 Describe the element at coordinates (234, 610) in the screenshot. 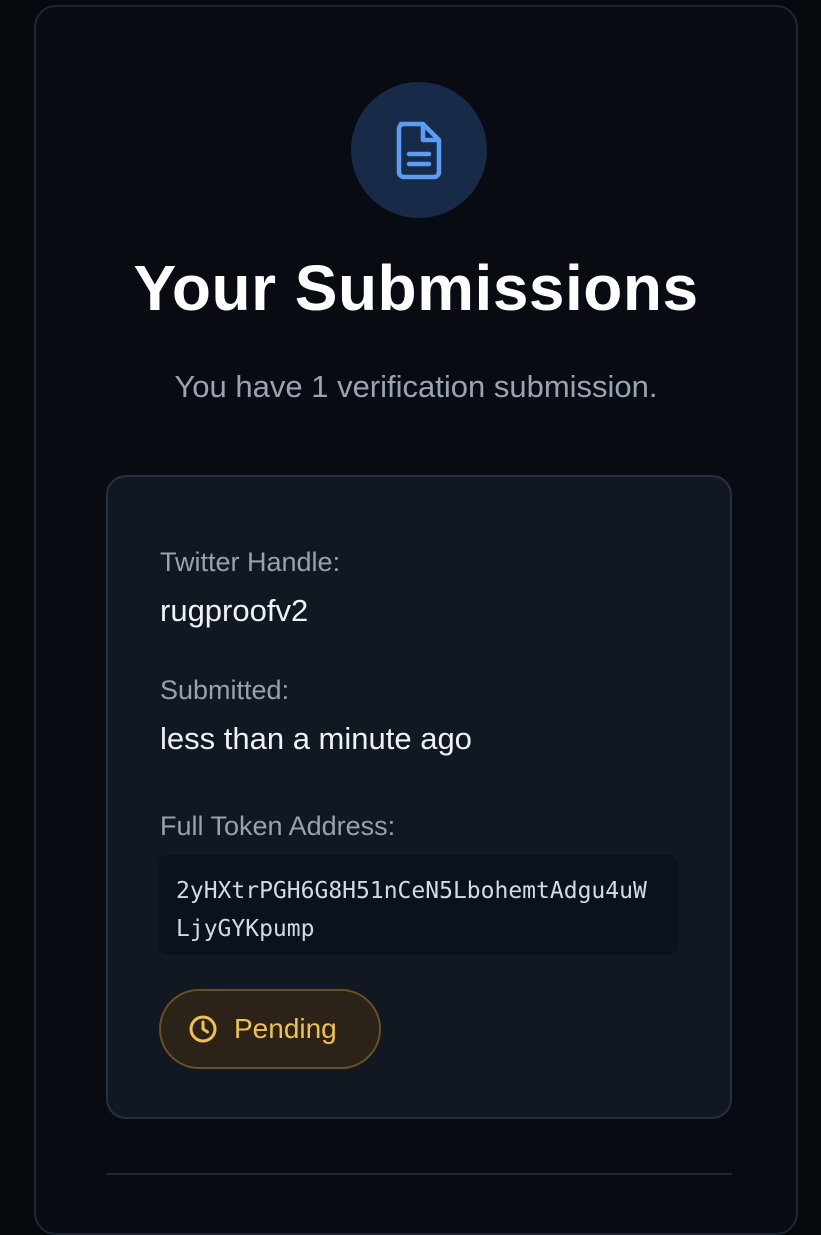

I see `twitter-handle-value: rugproofv2` at that location.